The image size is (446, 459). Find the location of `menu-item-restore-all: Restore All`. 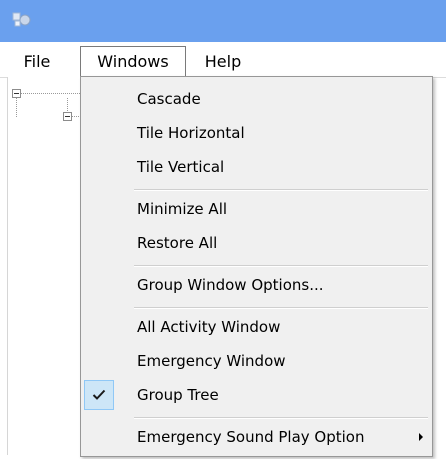

menu-item-restore-all: Restore All is located at coordinates (256, 243).